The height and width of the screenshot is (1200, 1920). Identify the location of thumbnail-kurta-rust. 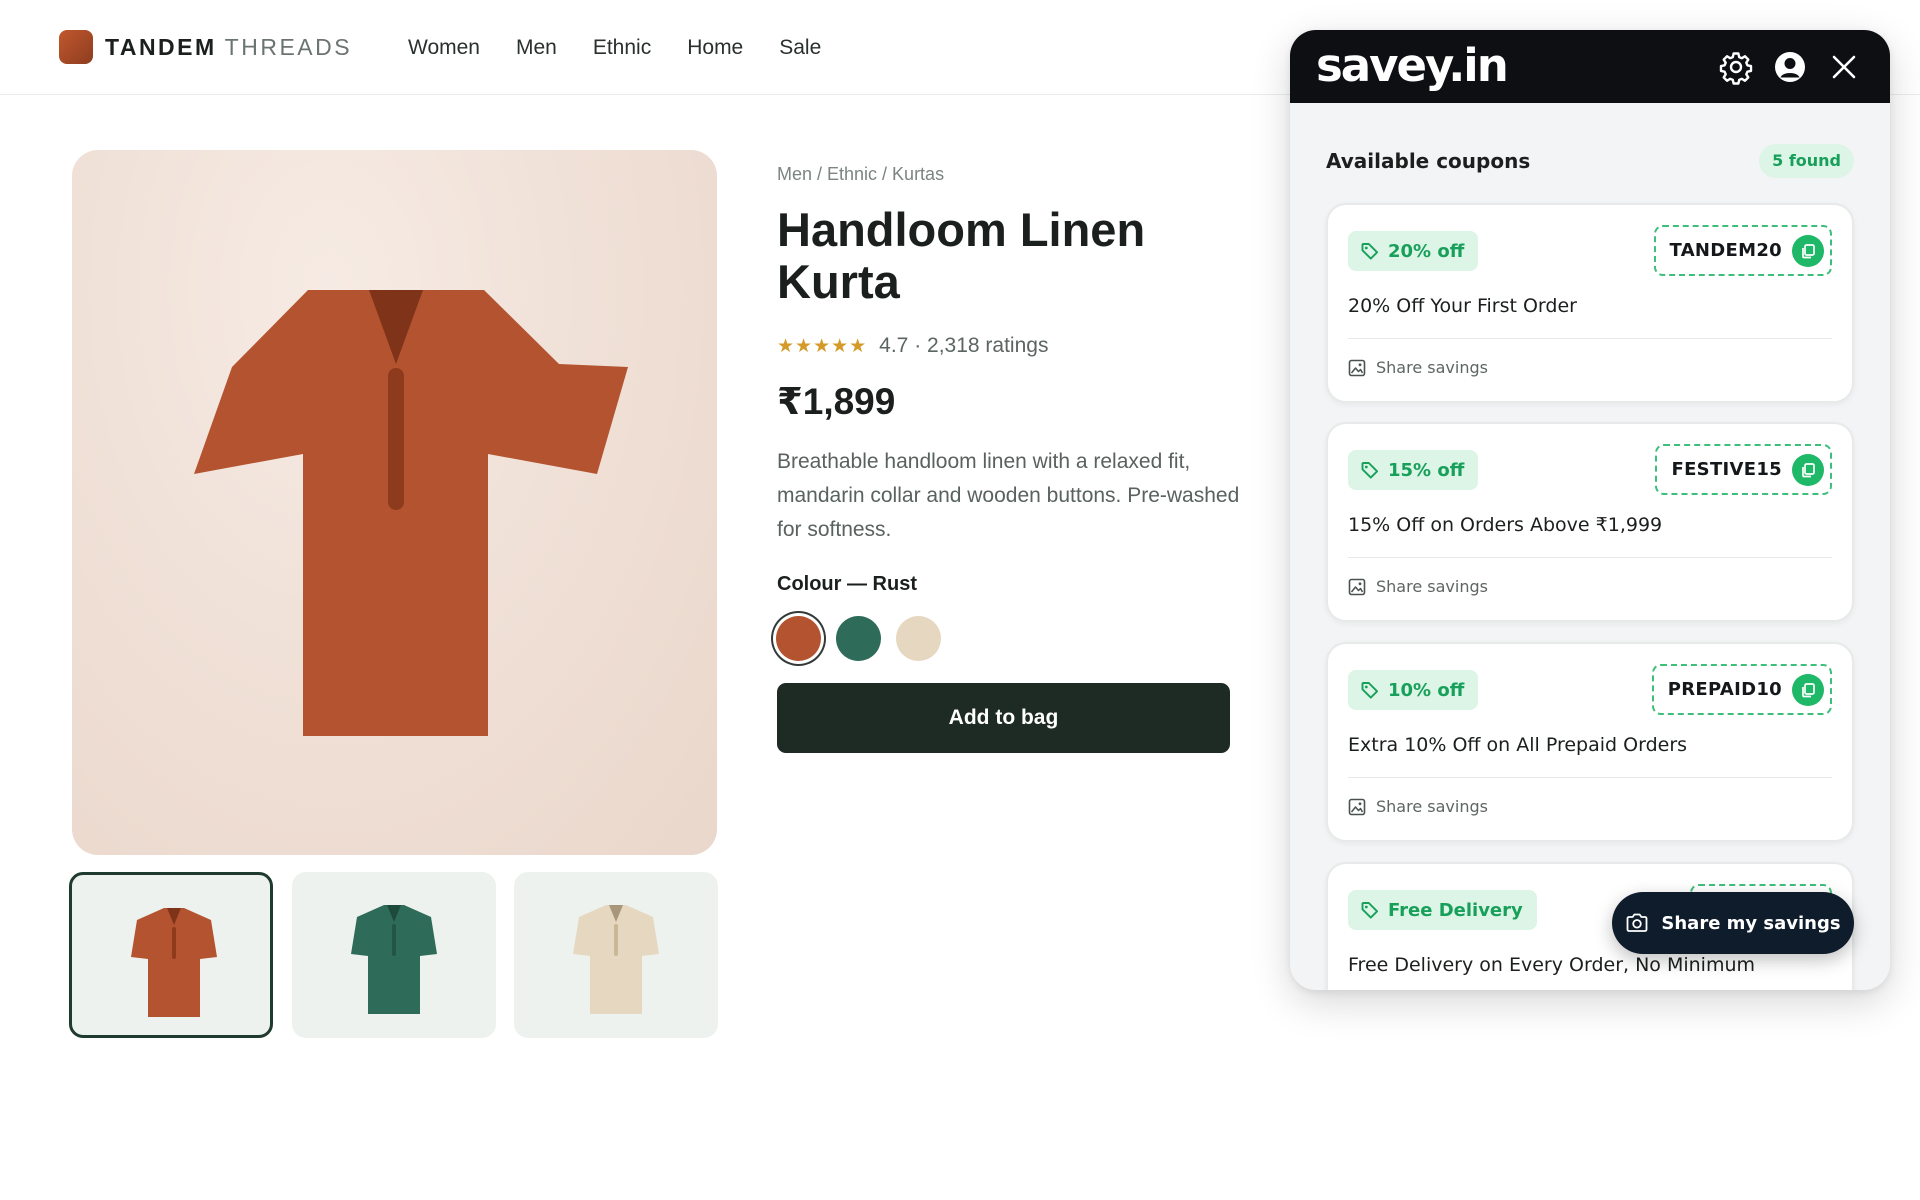
(174, 962).